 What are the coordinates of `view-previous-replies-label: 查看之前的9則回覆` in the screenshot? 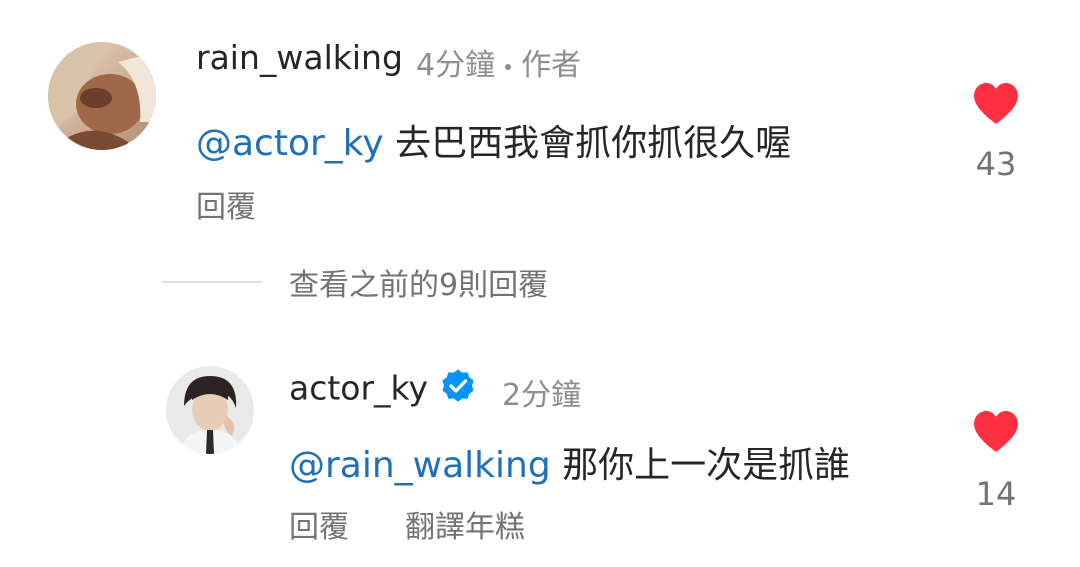 It's located at (419, 285).